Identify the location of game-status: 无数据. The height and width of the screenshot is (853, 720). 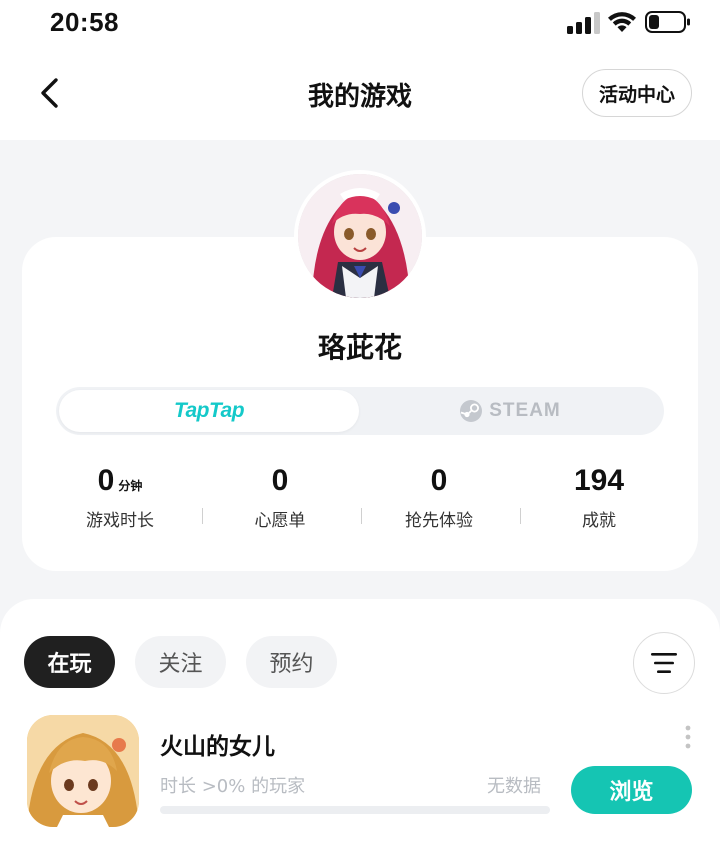
(514, 786).